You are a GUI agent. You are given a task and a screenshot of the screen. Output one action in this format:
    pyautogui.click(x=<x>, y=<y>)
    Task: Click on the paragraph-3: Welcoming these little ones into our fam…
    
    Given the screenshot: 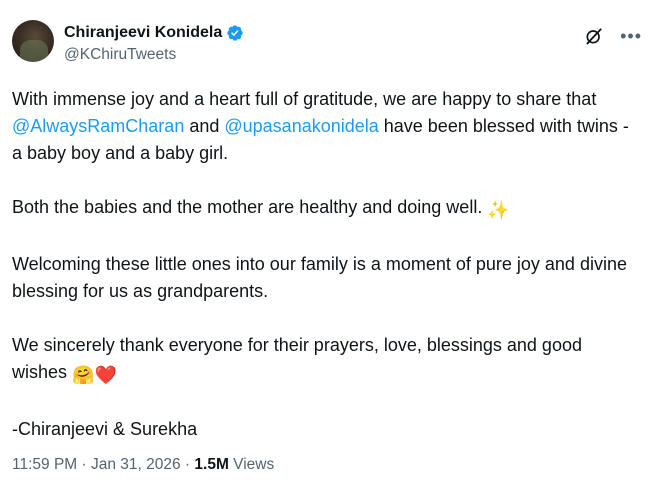 What is the action you would take?
    pyautogui.click(x=319, y=277)
    